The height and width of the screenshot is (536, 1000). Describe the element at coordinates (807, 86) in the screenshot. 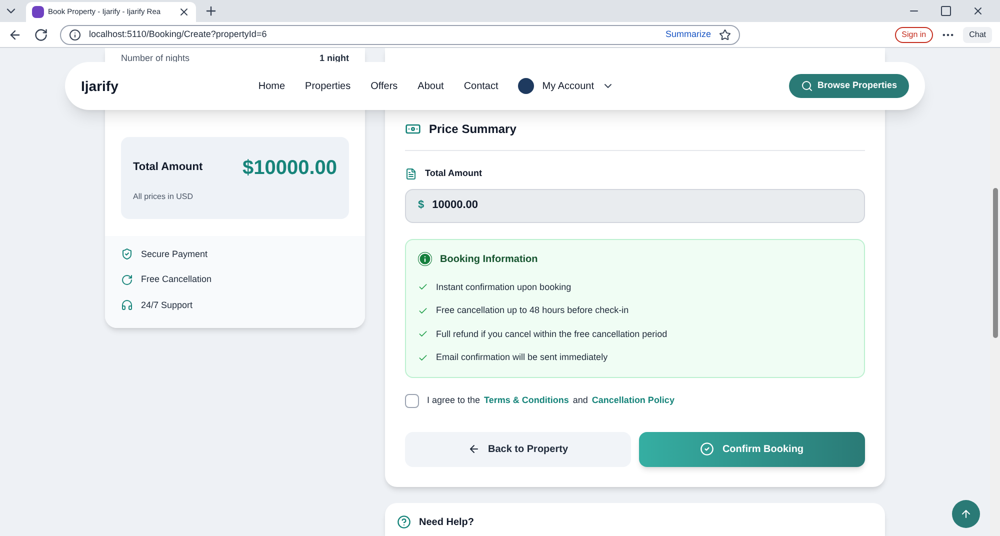

I see `search-icon` at that location.